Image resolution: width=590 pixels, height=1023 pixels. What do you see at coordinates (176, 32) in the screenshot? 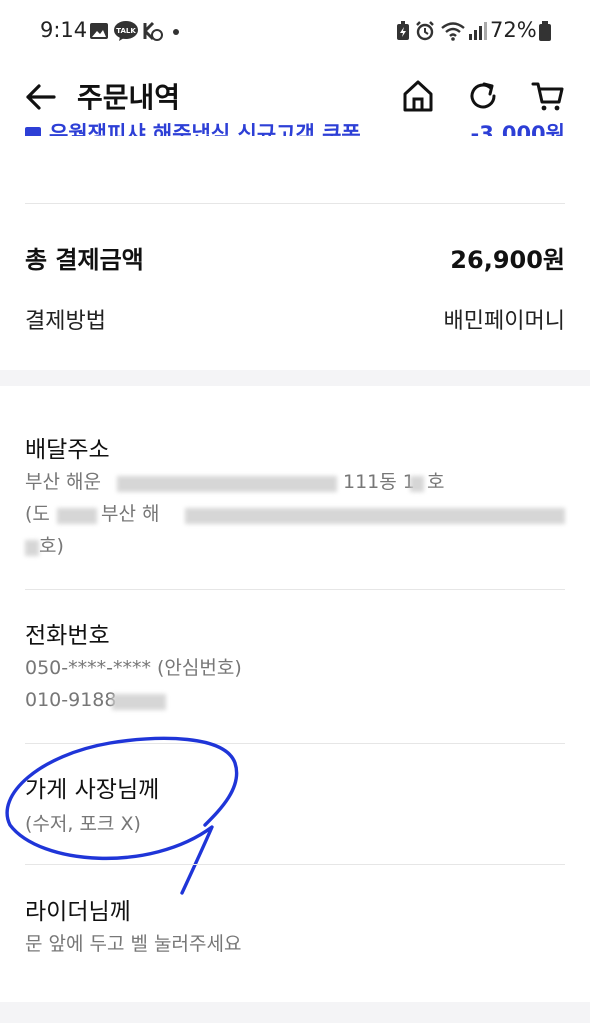
I see `more-notifications-dot` at bounding box center [176, 32].